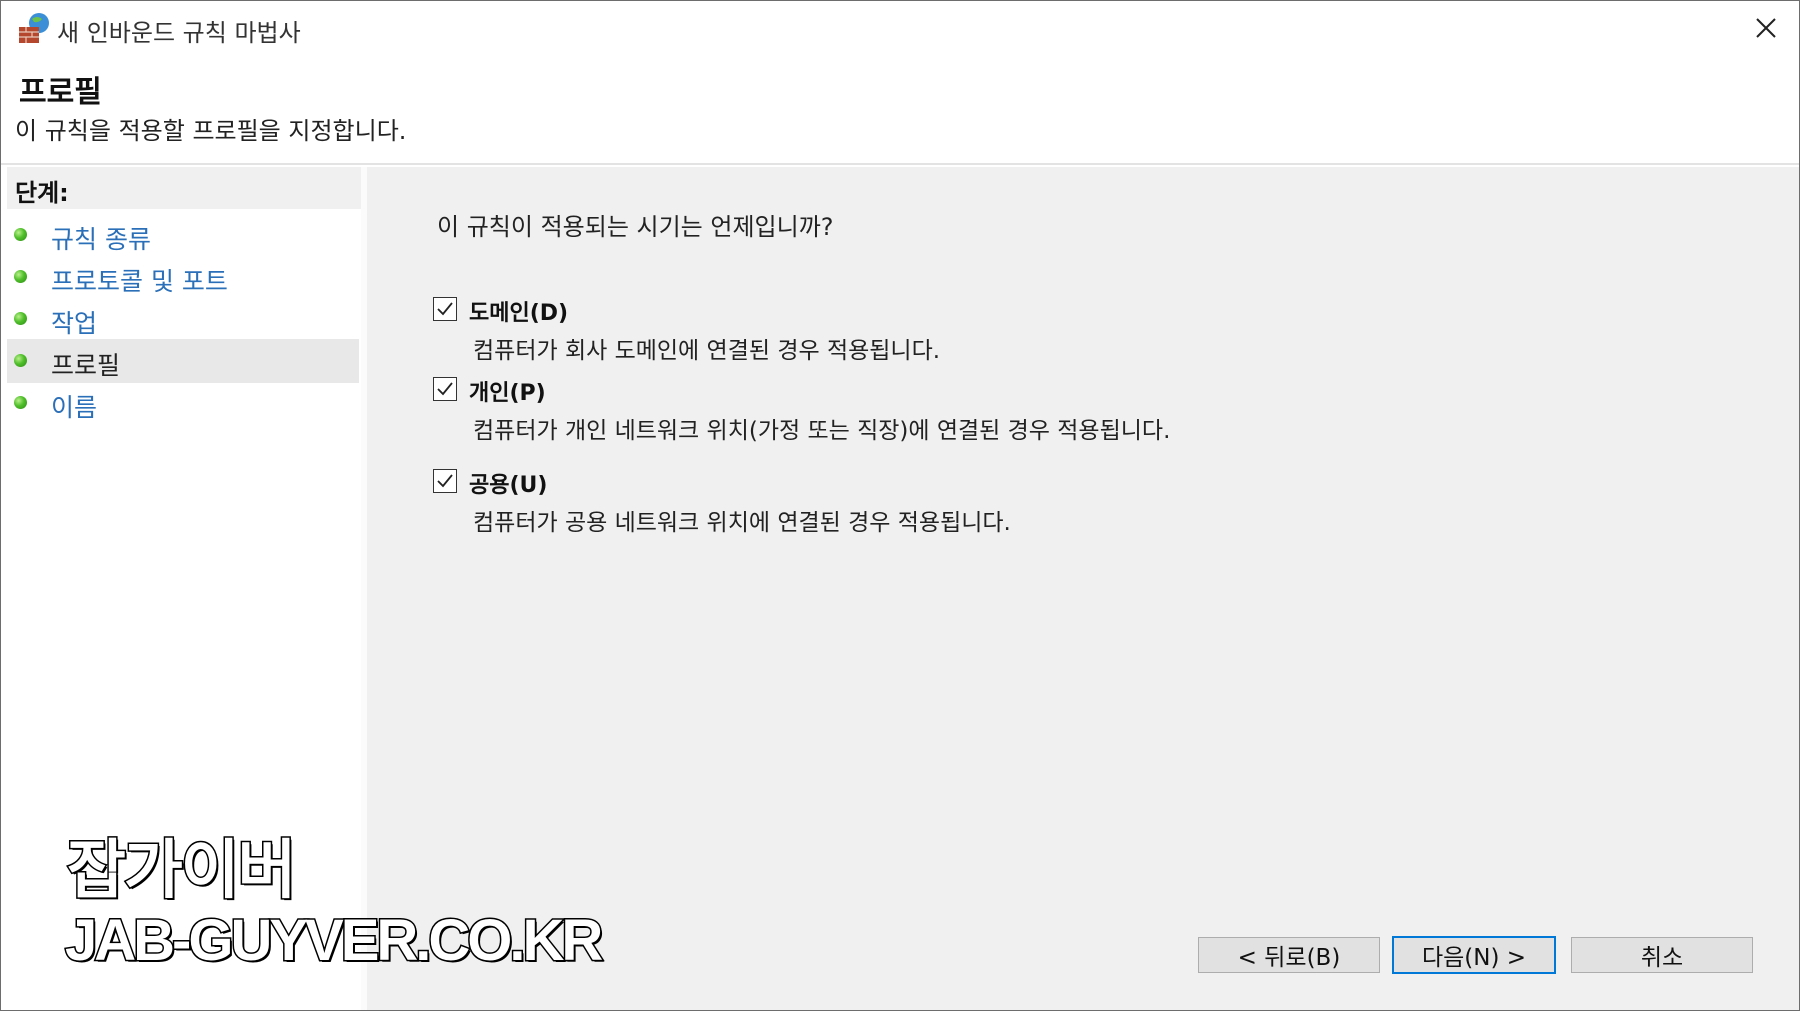 The image size is (1800, 1011). What do you see at coordinates (1474, 955) in the screenshot?
I see `next-button: 다음(N) >` at bounding box center [1474, 955].